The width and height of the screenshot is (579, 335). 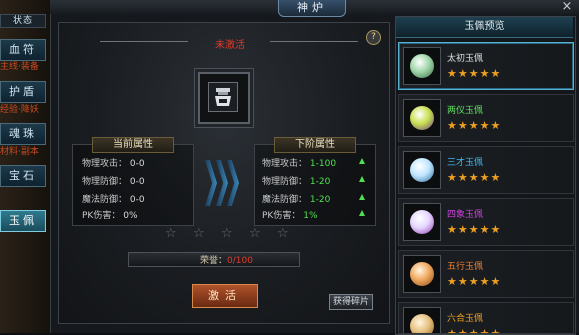 What do you see at coordinates (23, 92) in the screenshot?
I see `tab-shield: 护盾` at bounding box center [23, 92].